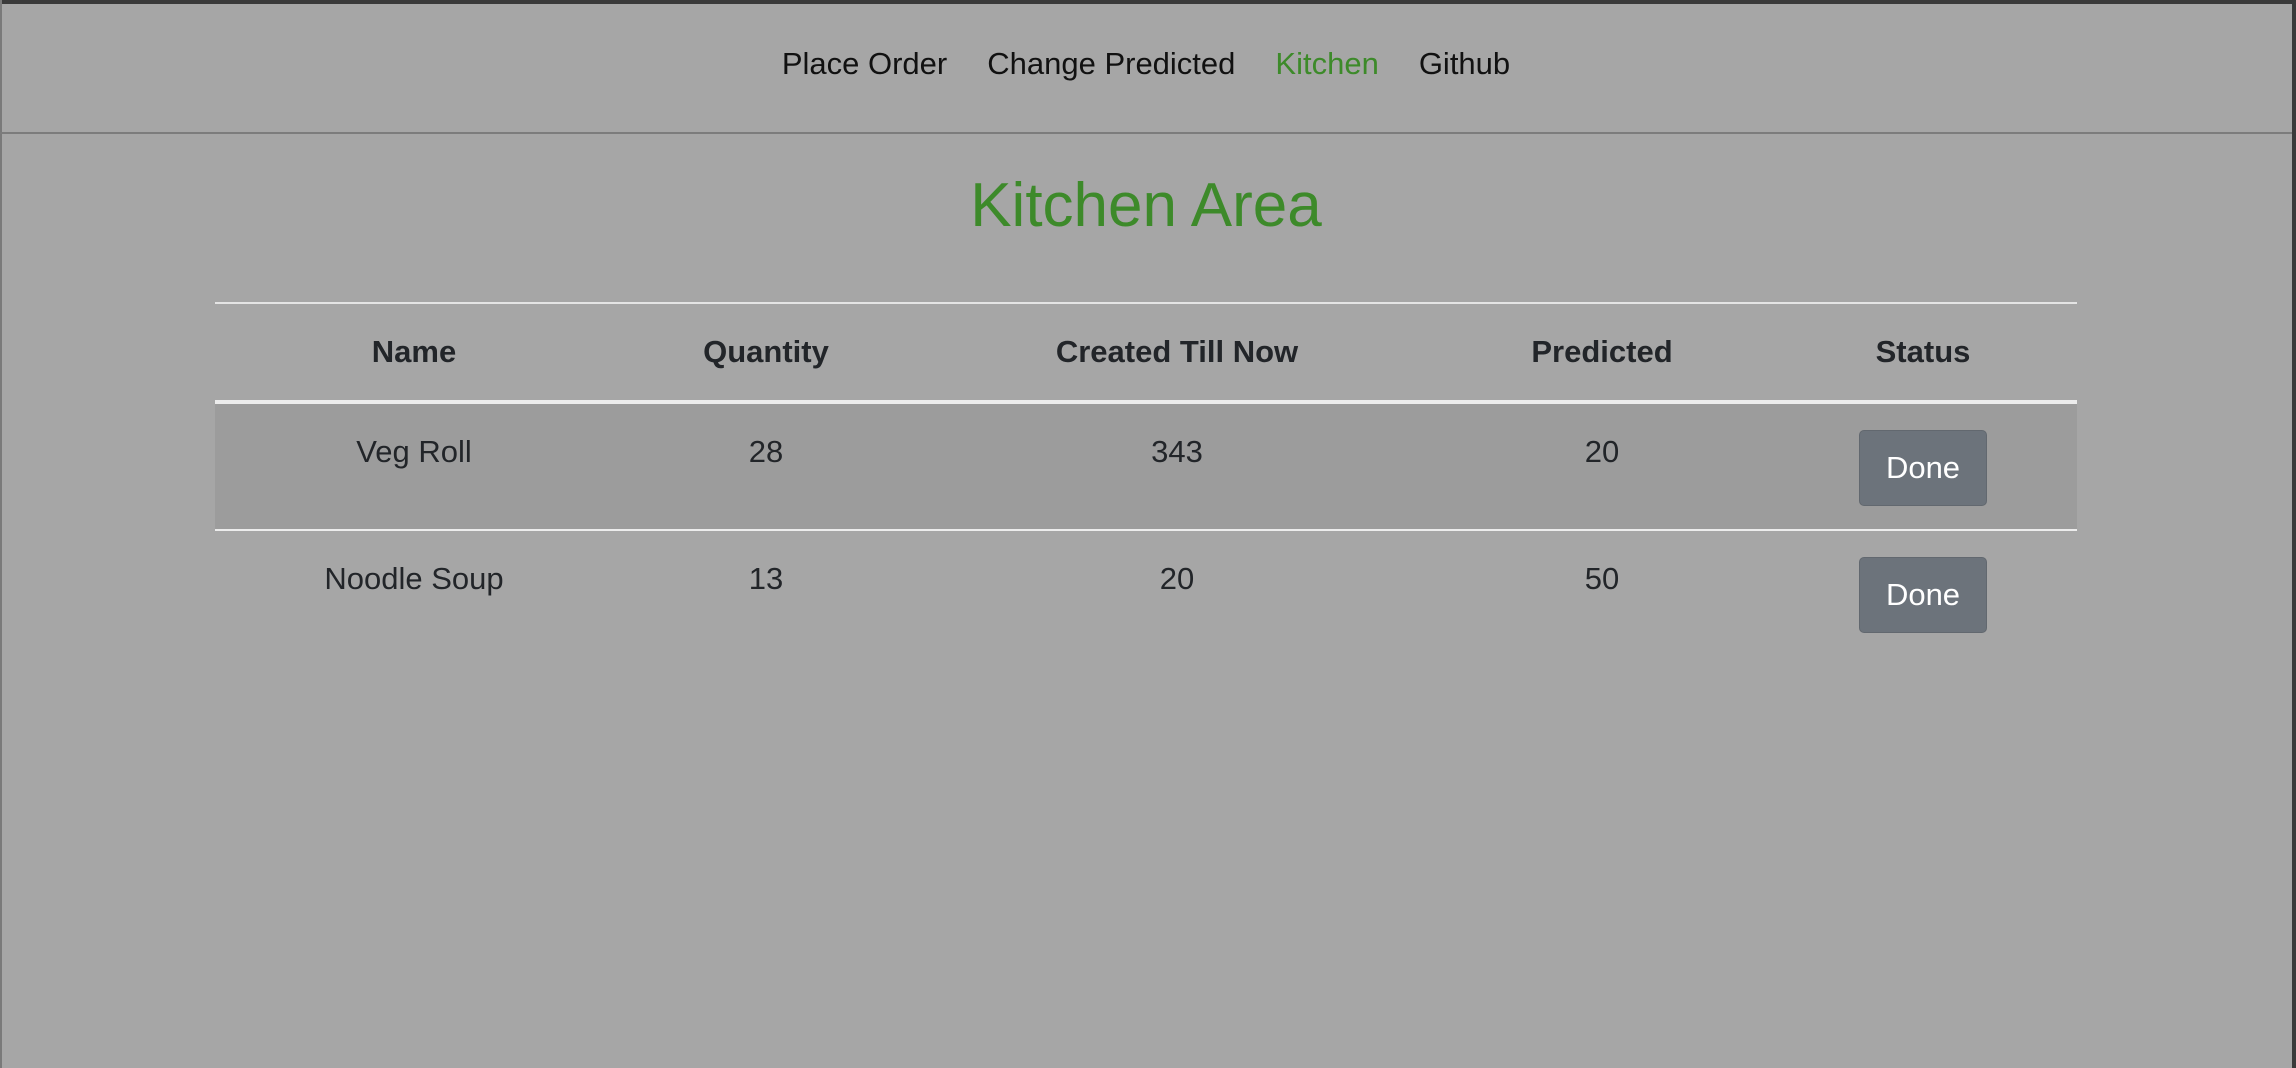  I want to click on nav-change-predicted: Change Predicted, so click(1111, 64).